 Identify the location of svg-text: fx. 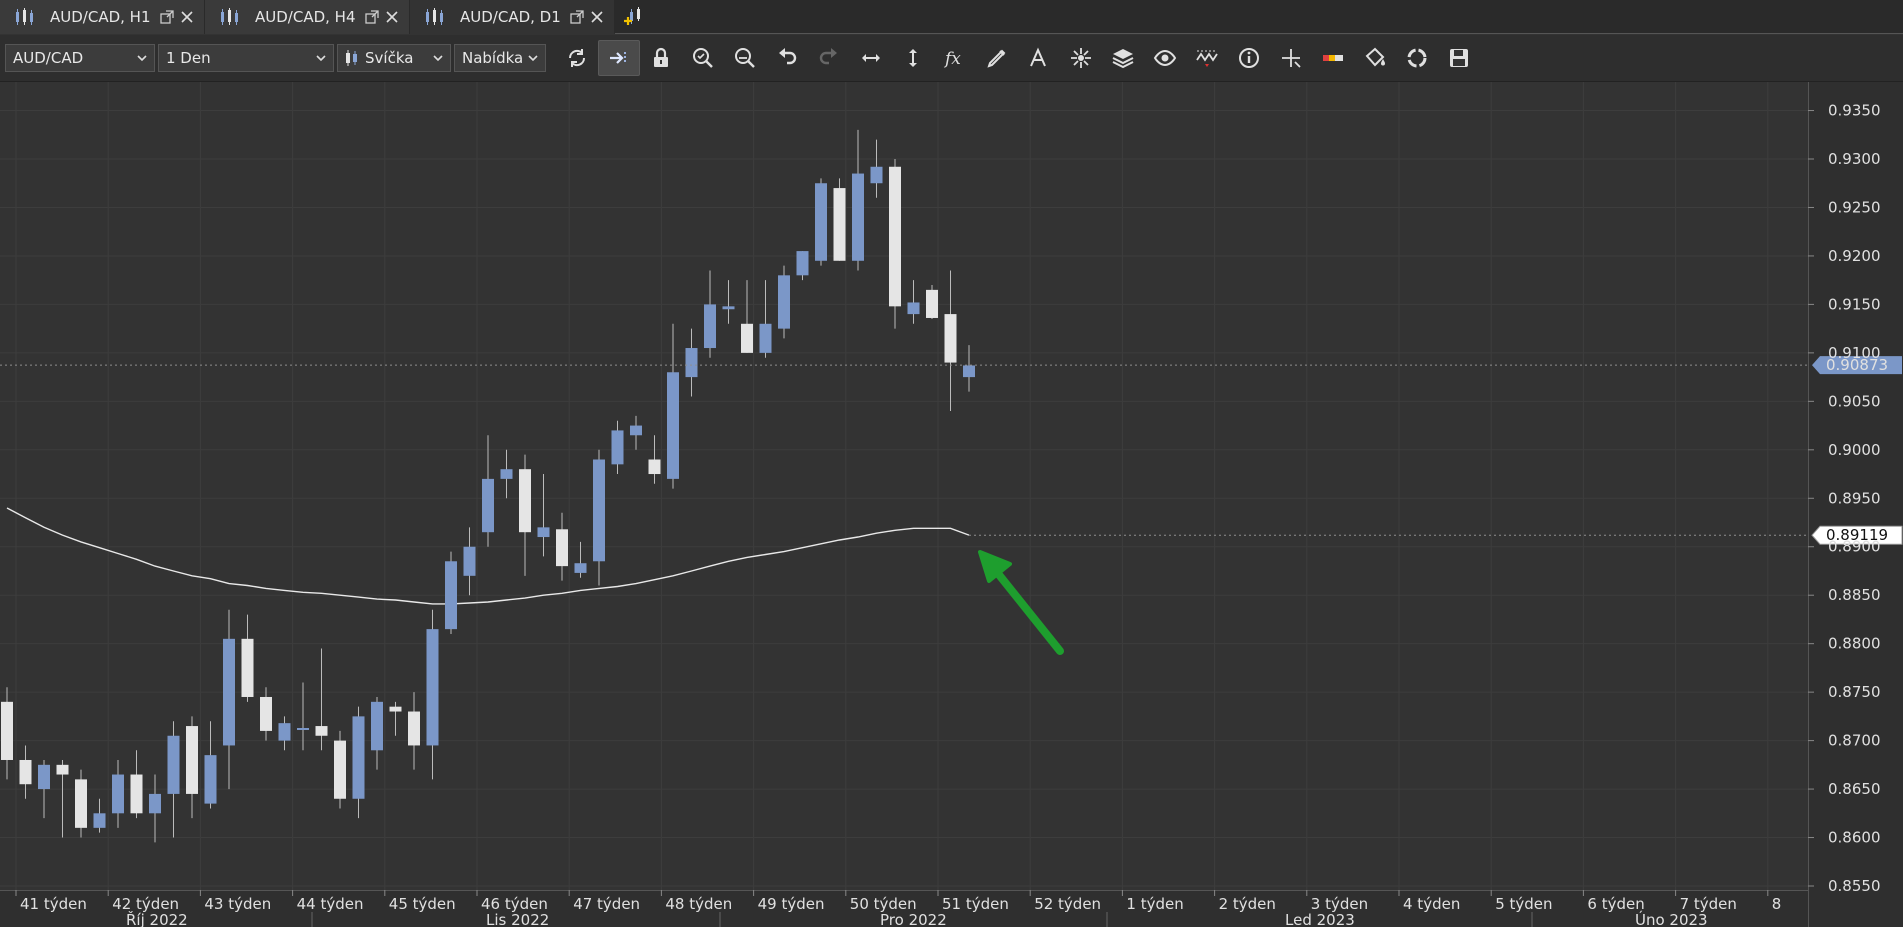
(952, 59).